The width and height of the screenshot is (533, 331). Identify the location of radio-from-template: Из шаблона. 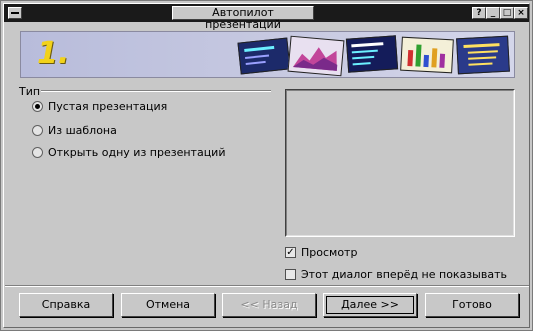
(74, 130).